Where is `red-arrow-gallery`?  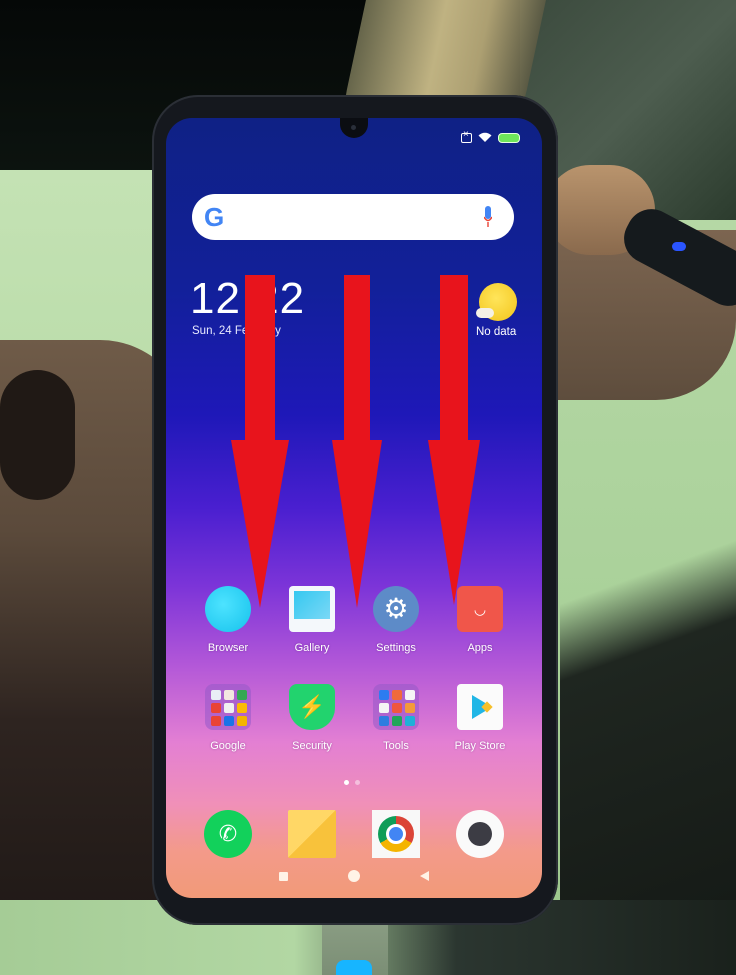 red-arrow-gallery is located at coordinates (357, 441).